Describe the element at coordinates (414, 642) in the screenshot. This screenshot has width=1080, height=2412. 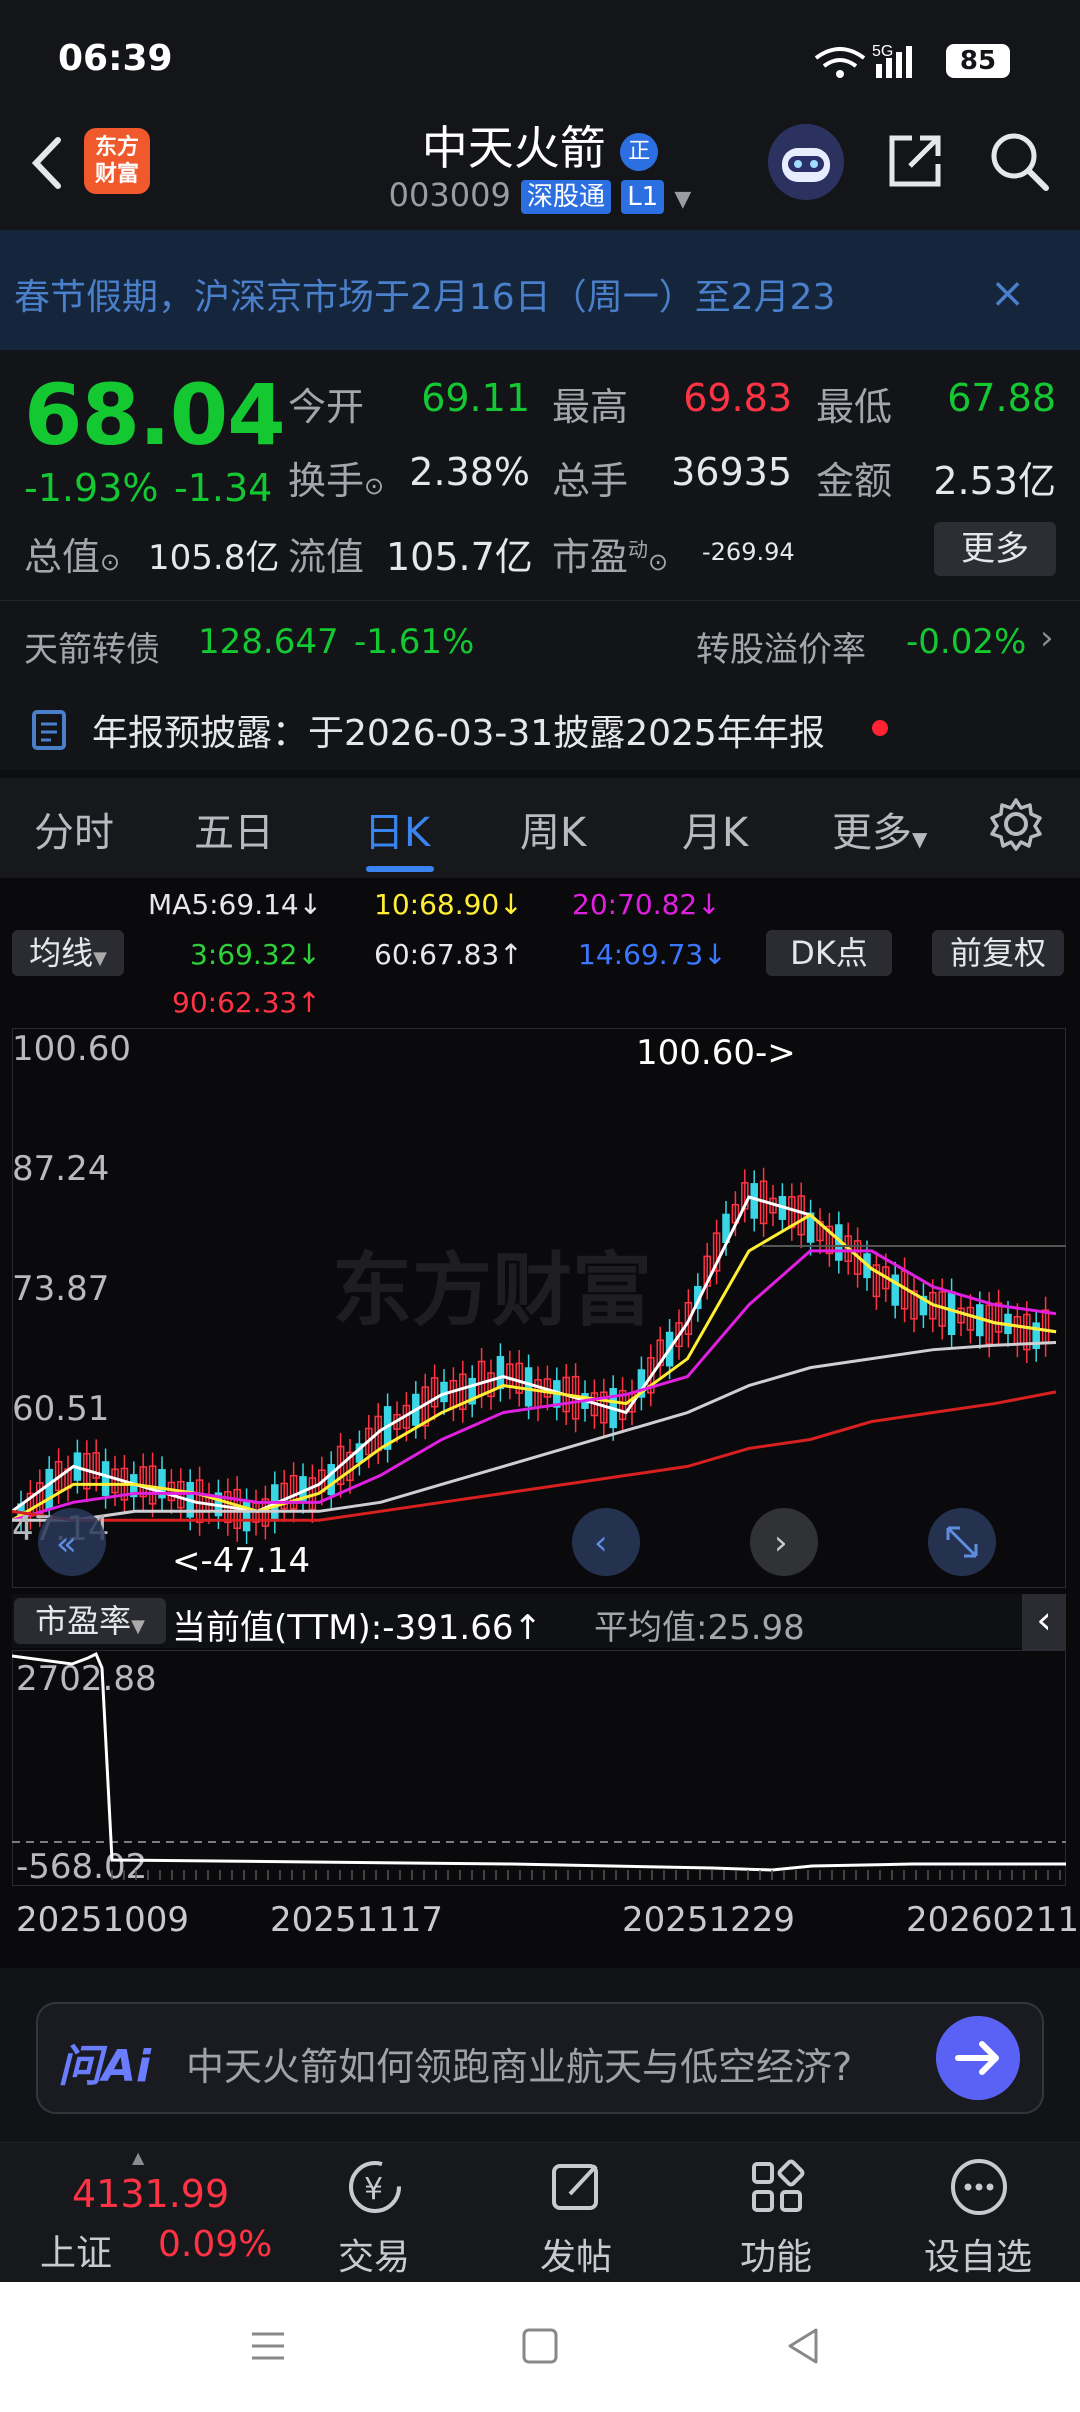
I see `convertible-change: -1.61%` at that location.